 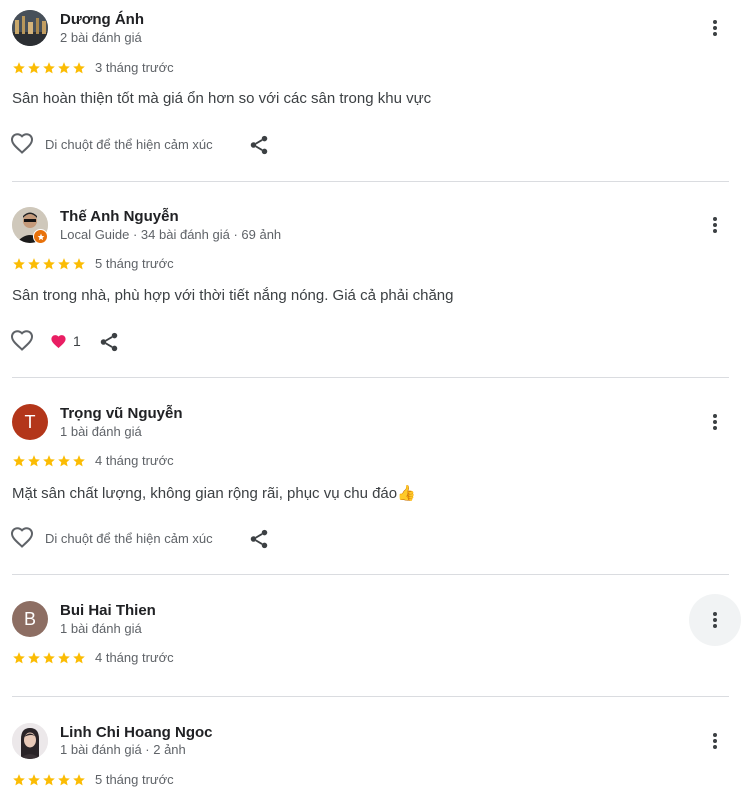 I want to click on avatar: T, so click(x=30, y=422).